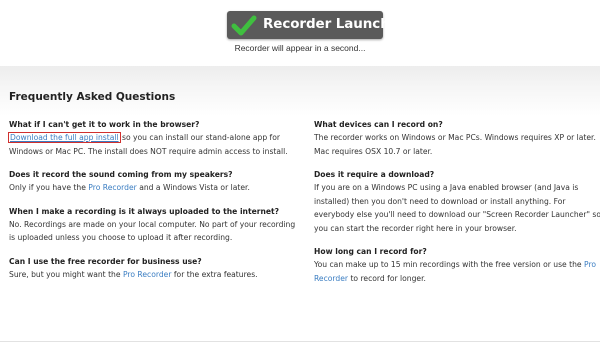  I want to click on faq-answer-text: Sure, but you might want the, so click(66, 274).